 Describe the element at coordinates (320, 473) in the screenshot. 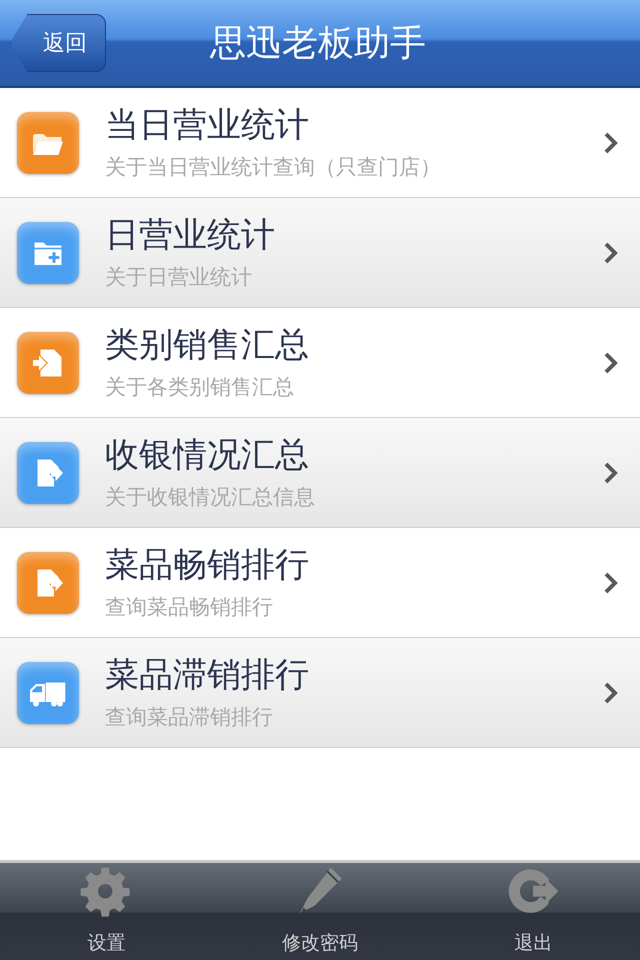

I see `menu-item: 收银情况汇总 关于收银情况汇总信息` at that location.